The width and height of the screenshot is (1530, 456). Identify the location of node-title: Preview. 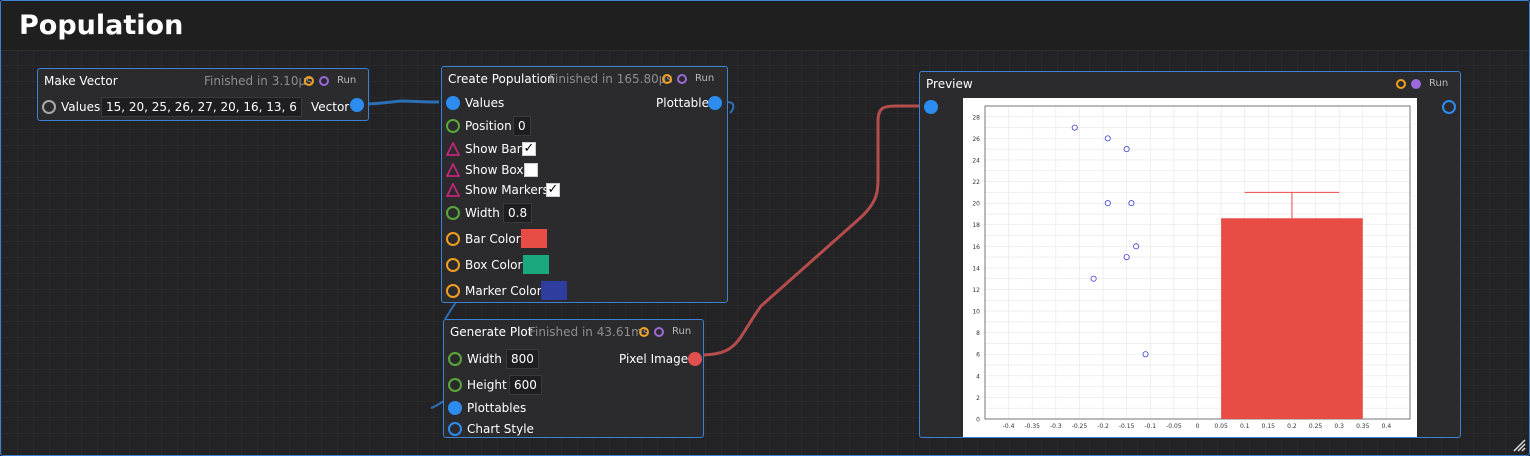
(949, 84).